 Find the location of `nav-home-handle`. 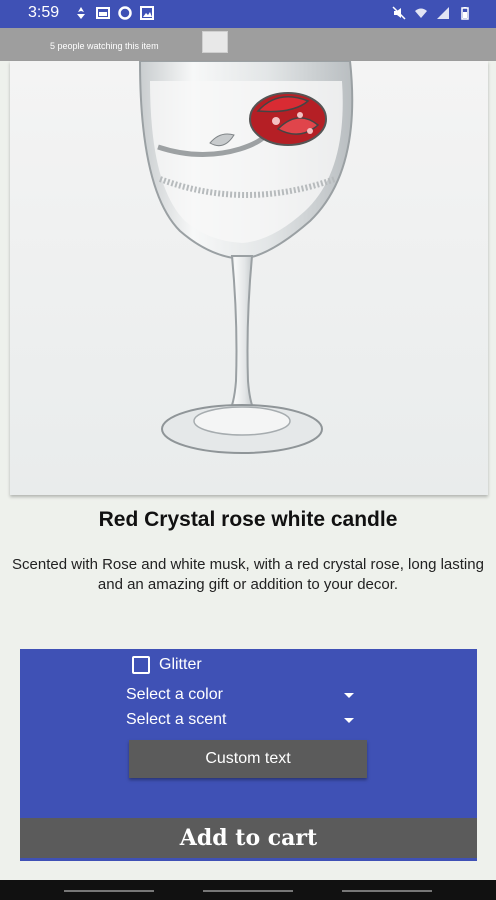

nav-home-handle is located at coordinates (248, 891).